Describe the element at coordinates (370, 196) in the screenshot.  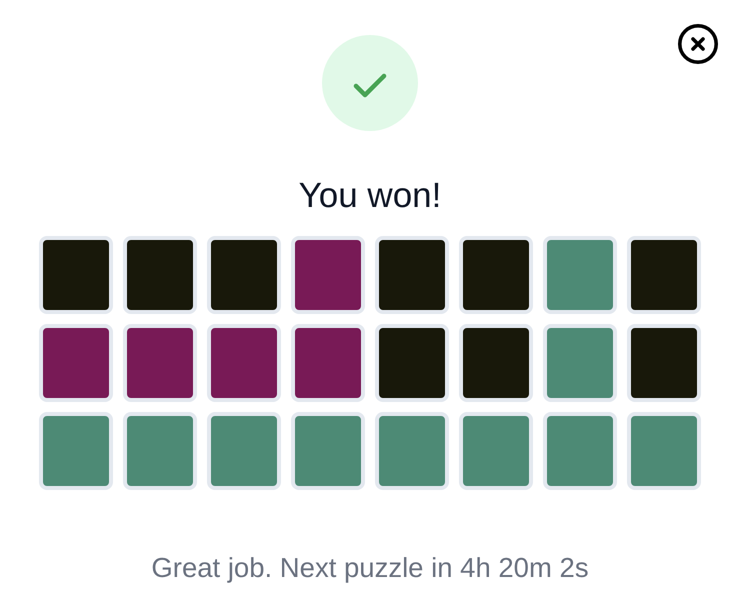
I see `result-title: You won!` at that location.